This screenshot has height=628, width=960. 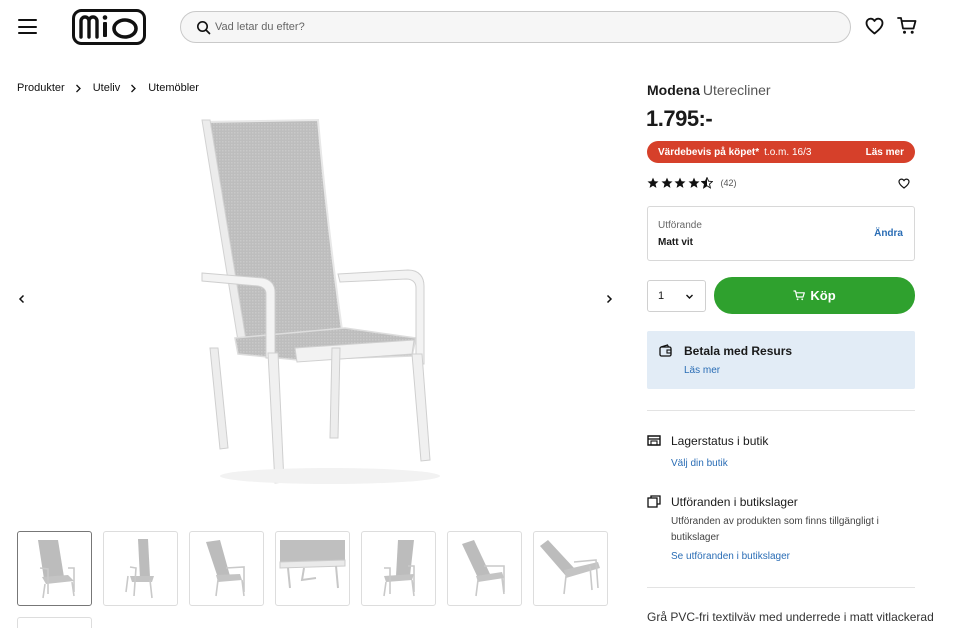 I want to click on payment-box: Betala med Resurs Läs mer, so click(x=781, y=360).